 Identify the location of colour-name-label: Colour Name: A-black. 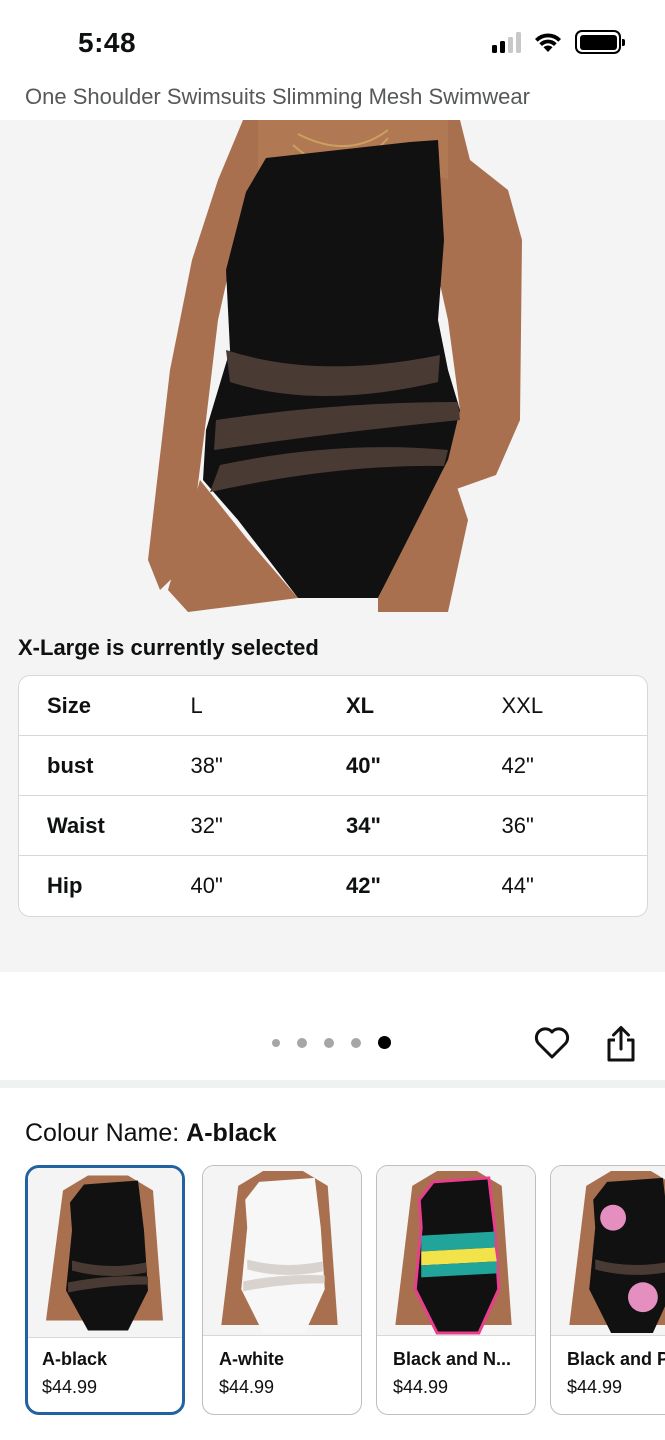
(150, 1133).